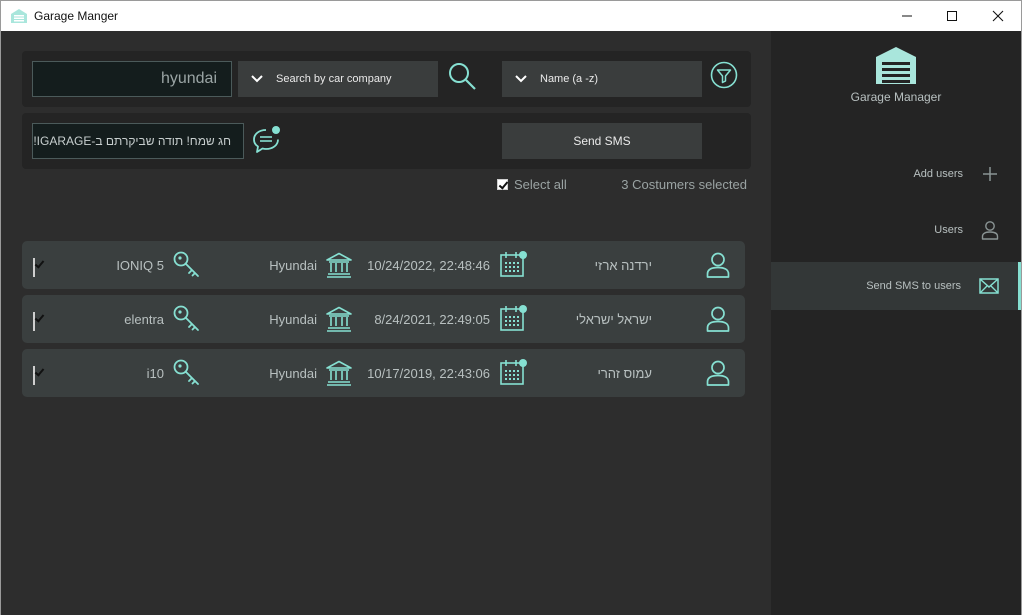  I want to click on send-sms-button: Send SMS, so click(602, 141).